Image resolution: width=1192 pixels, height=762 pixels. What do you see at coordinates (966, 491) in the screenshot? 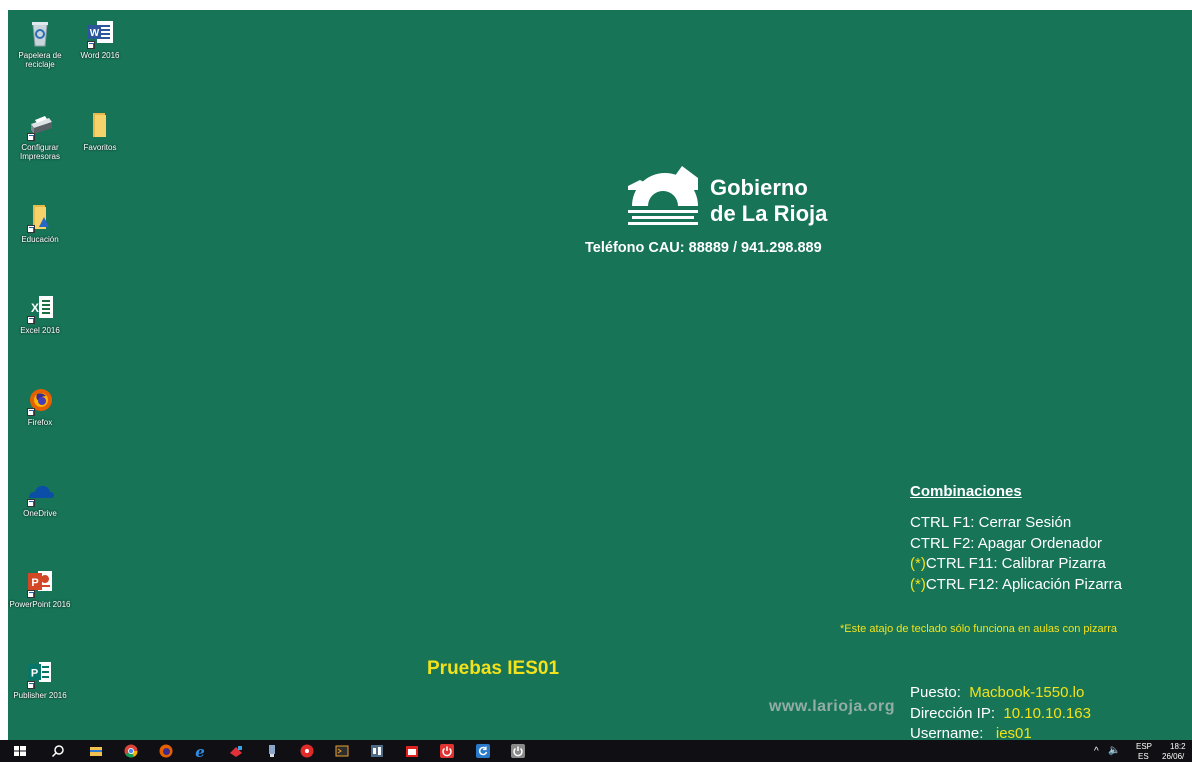
I see `combinations-title: Combinaciones` at bounding box center [966, 491].